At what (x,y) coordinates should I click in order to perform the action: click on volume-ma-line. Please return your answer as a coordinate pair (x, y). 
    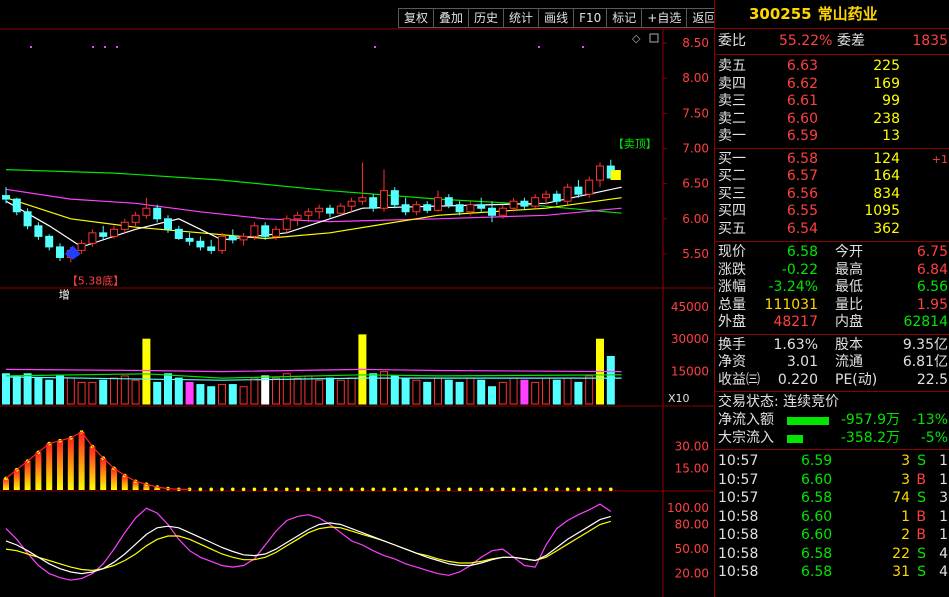
    Looking at the image, I should click on (313, 370).